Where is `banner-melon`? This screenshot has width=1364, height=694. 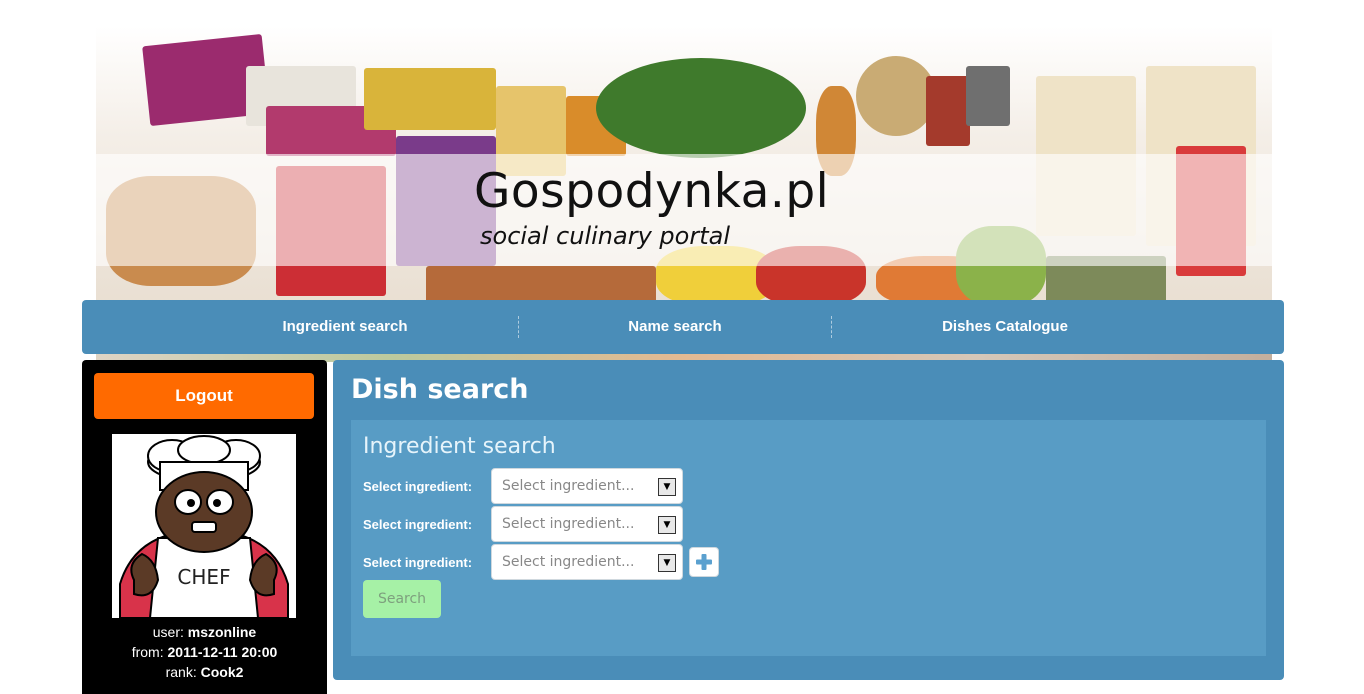
banner-melon is located at coordinates (896, 96).